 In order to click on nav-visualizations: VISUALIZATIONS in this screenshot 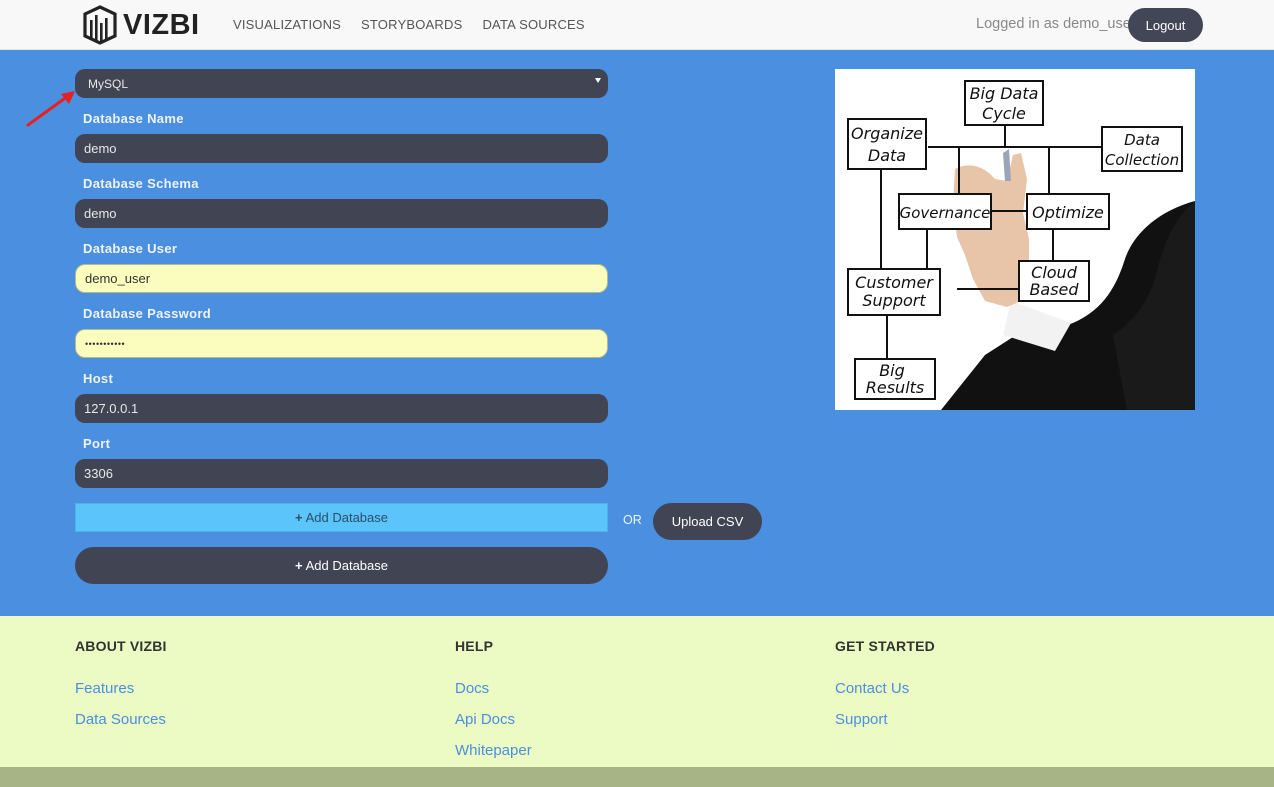, I will do `click(287, 24)`.